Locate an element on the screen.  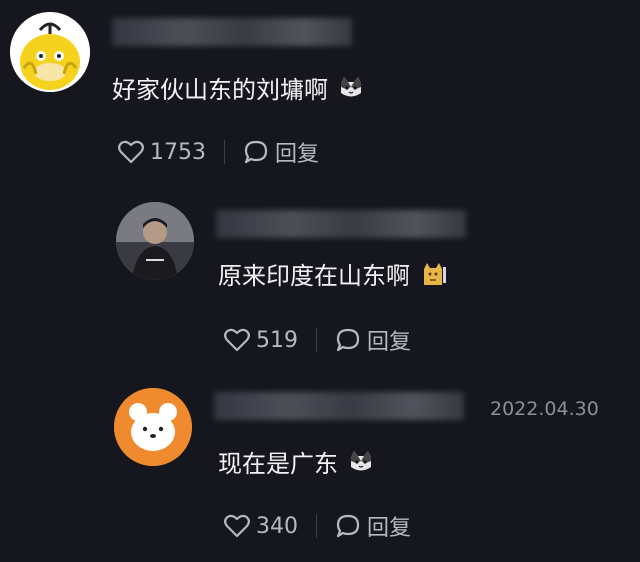
comment-text-label: 现在是广东 is located at coordinates (278, 464).